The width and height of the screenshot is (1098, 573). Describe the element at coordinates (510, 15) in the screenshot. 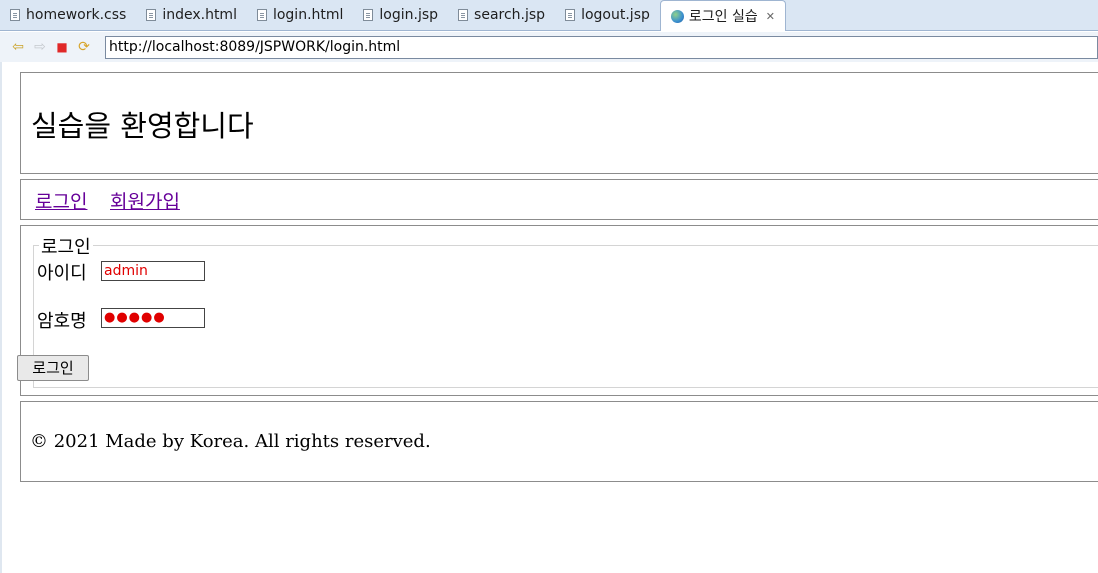

I see `tab-label: search.jsp` at that location.